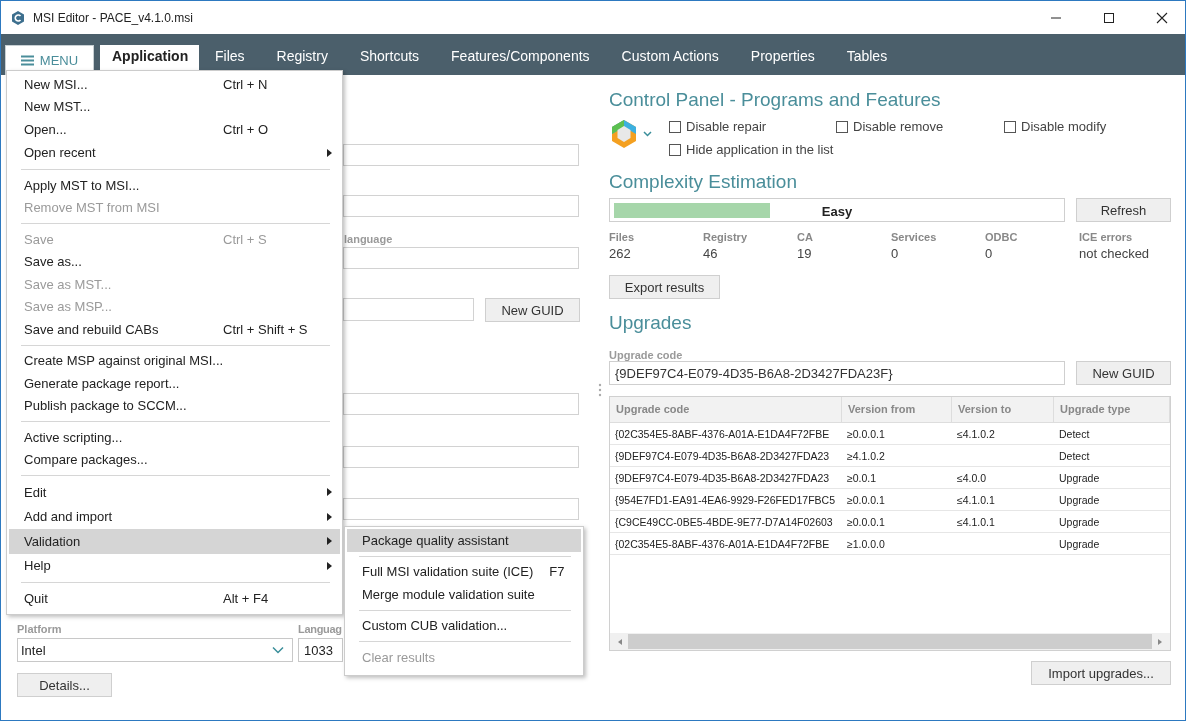 The height and width of the screenshot is (721, 1186). What do you see at coordinates (866, 543) in the screenshot?
I see `table-cell: ≥1.0.0.0` at bounding box center [866, 543].